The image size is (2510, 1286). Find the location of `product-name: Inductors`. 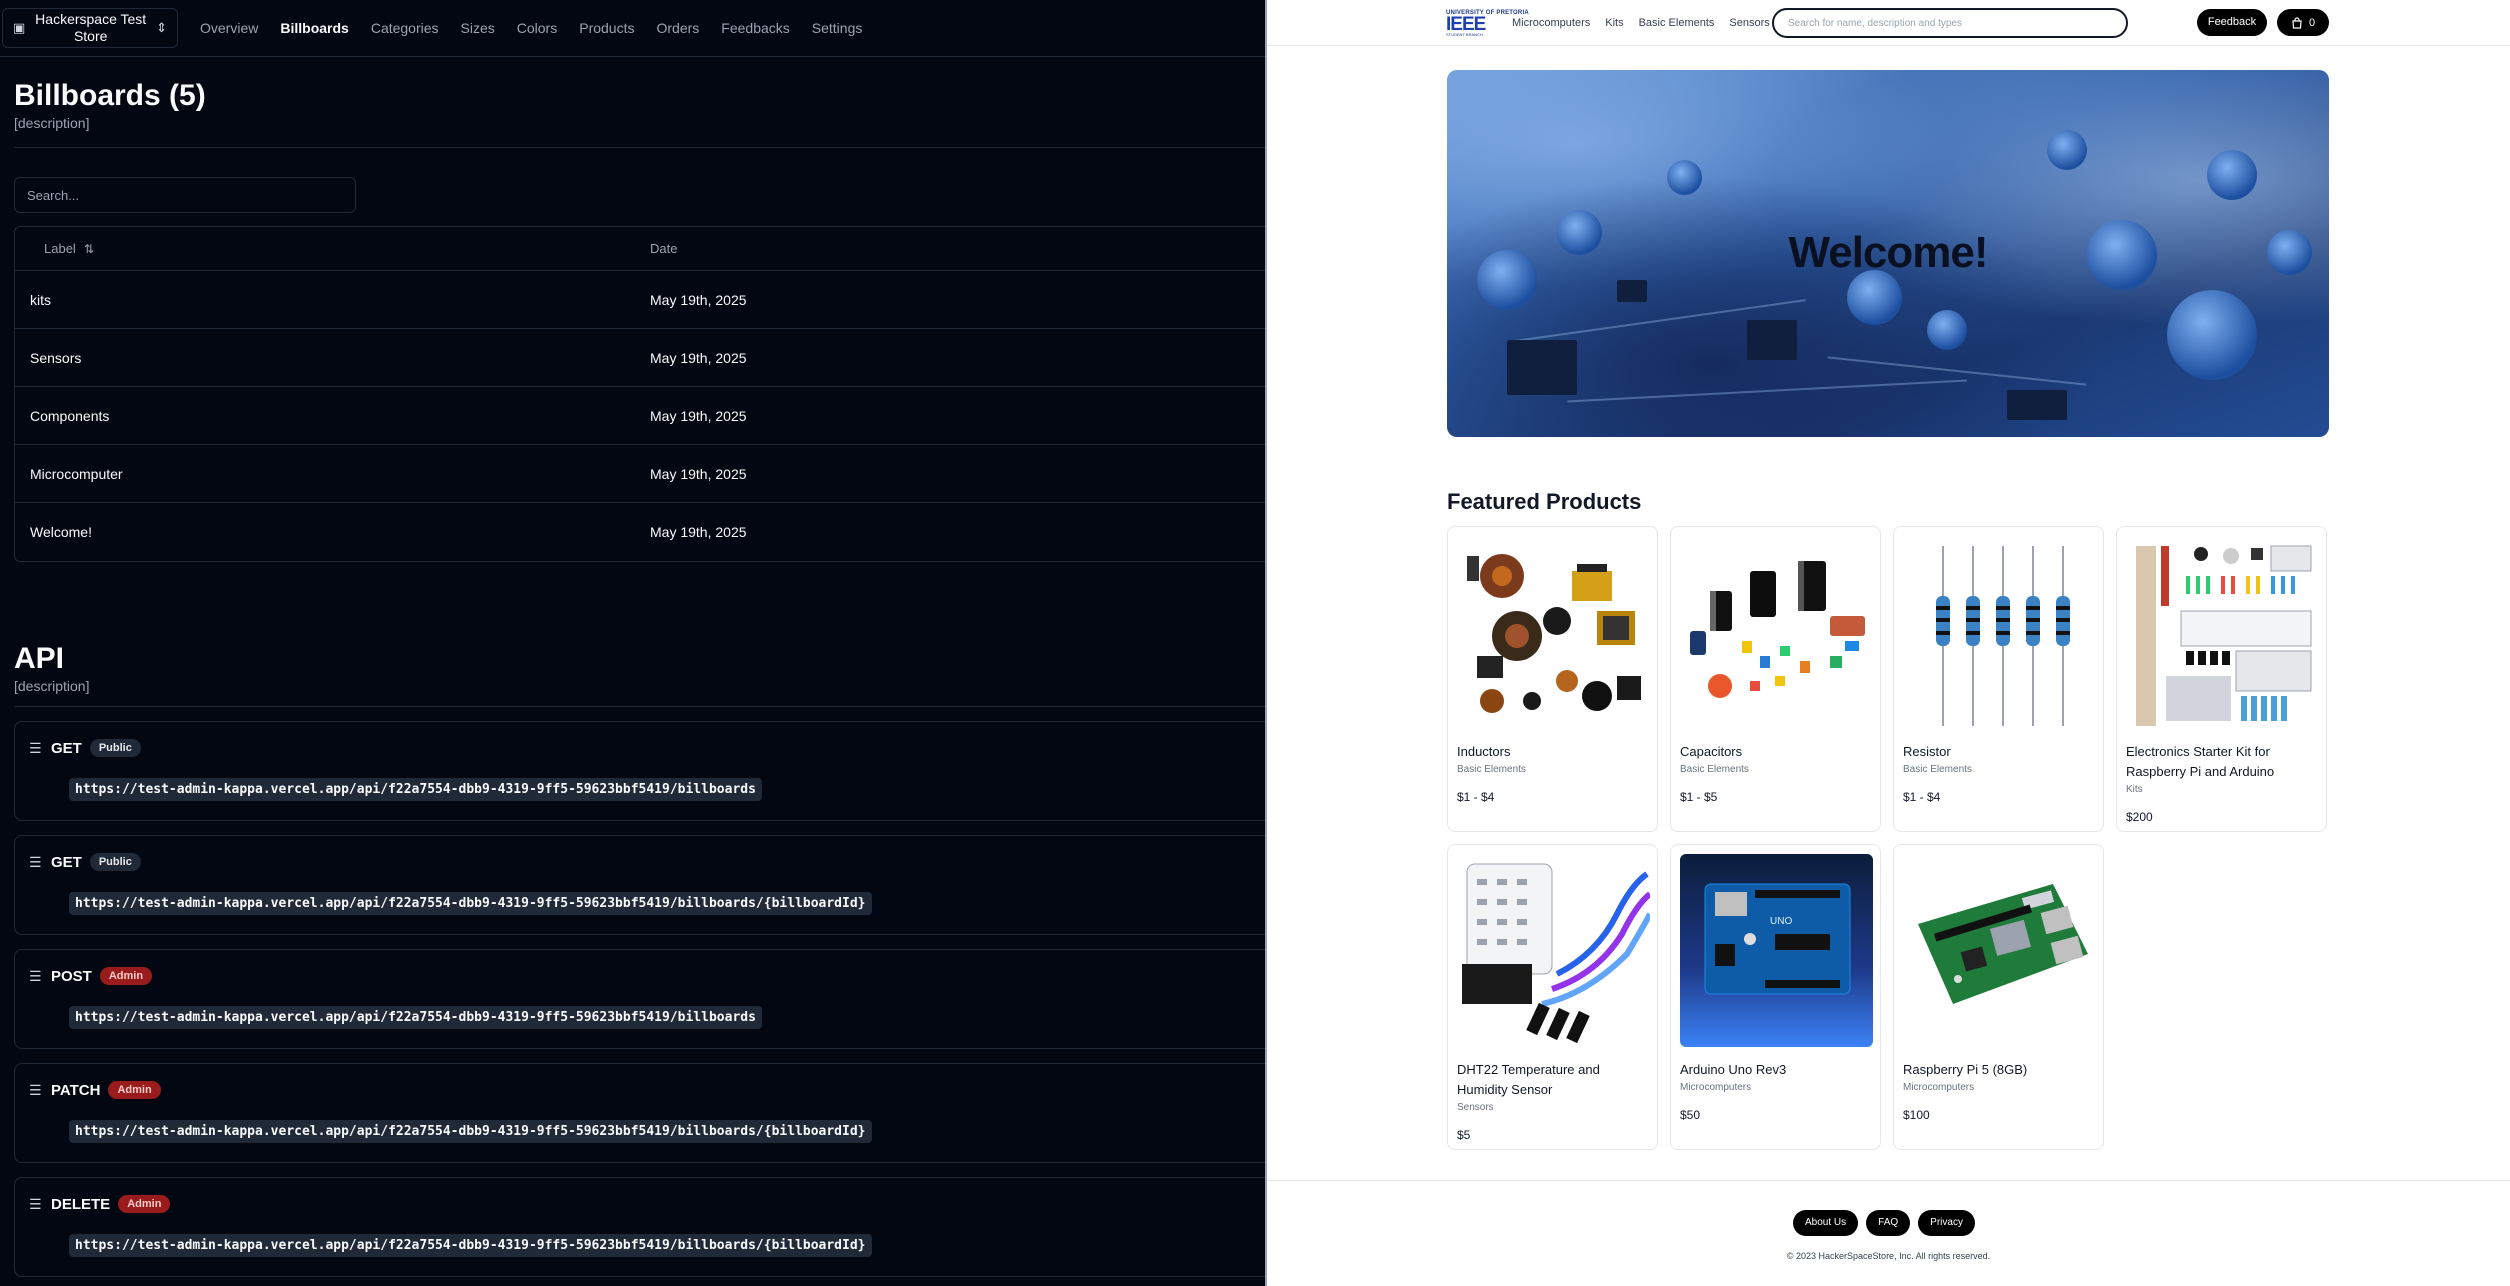

product-name: Inductors is located at coordinates (1484, 751).